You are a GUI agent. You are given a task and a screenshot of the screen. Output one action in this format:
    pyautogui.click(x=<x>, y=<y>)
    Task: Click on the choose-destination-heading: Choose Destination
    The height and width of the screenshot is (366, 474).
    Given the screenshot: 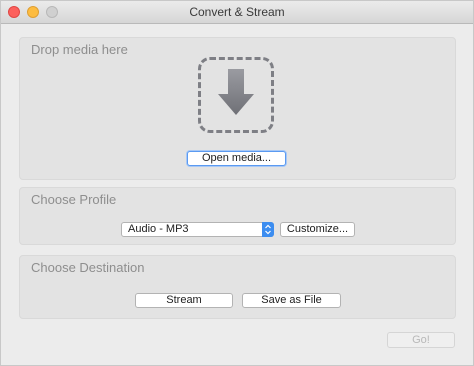 What is the action you would take?
    pyautogui.click(x=88, y=267)
    